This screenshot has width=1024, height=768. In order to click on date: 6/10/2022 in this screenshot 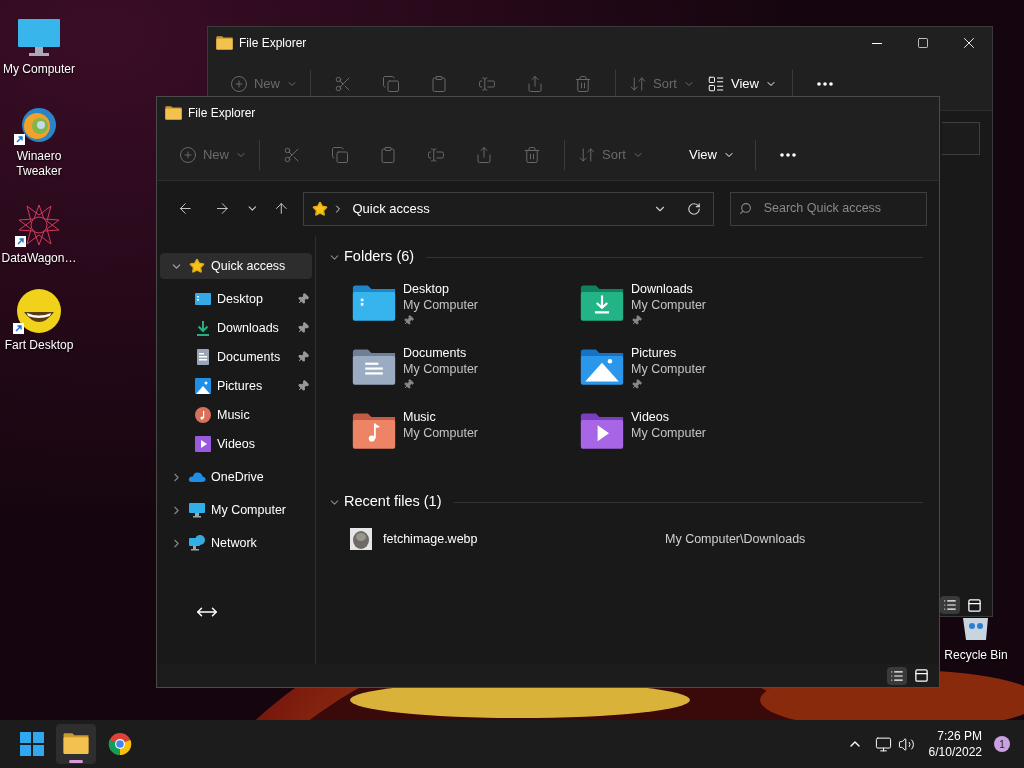, I will do `click(955, 752)`.